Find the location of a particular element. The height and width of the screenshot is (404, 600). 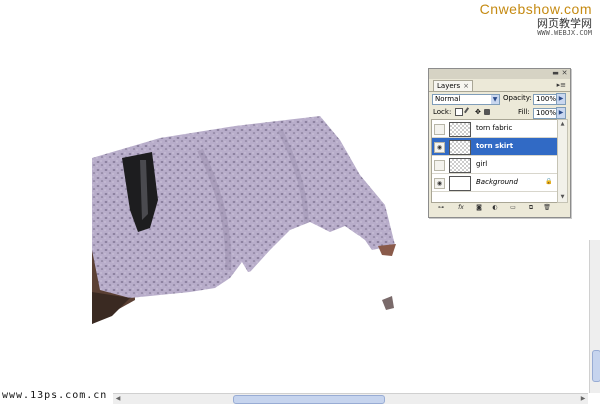

blend-opacity-row: Normal ▼ Opacity: 100% ▶ is located at coordinates (499, 98).